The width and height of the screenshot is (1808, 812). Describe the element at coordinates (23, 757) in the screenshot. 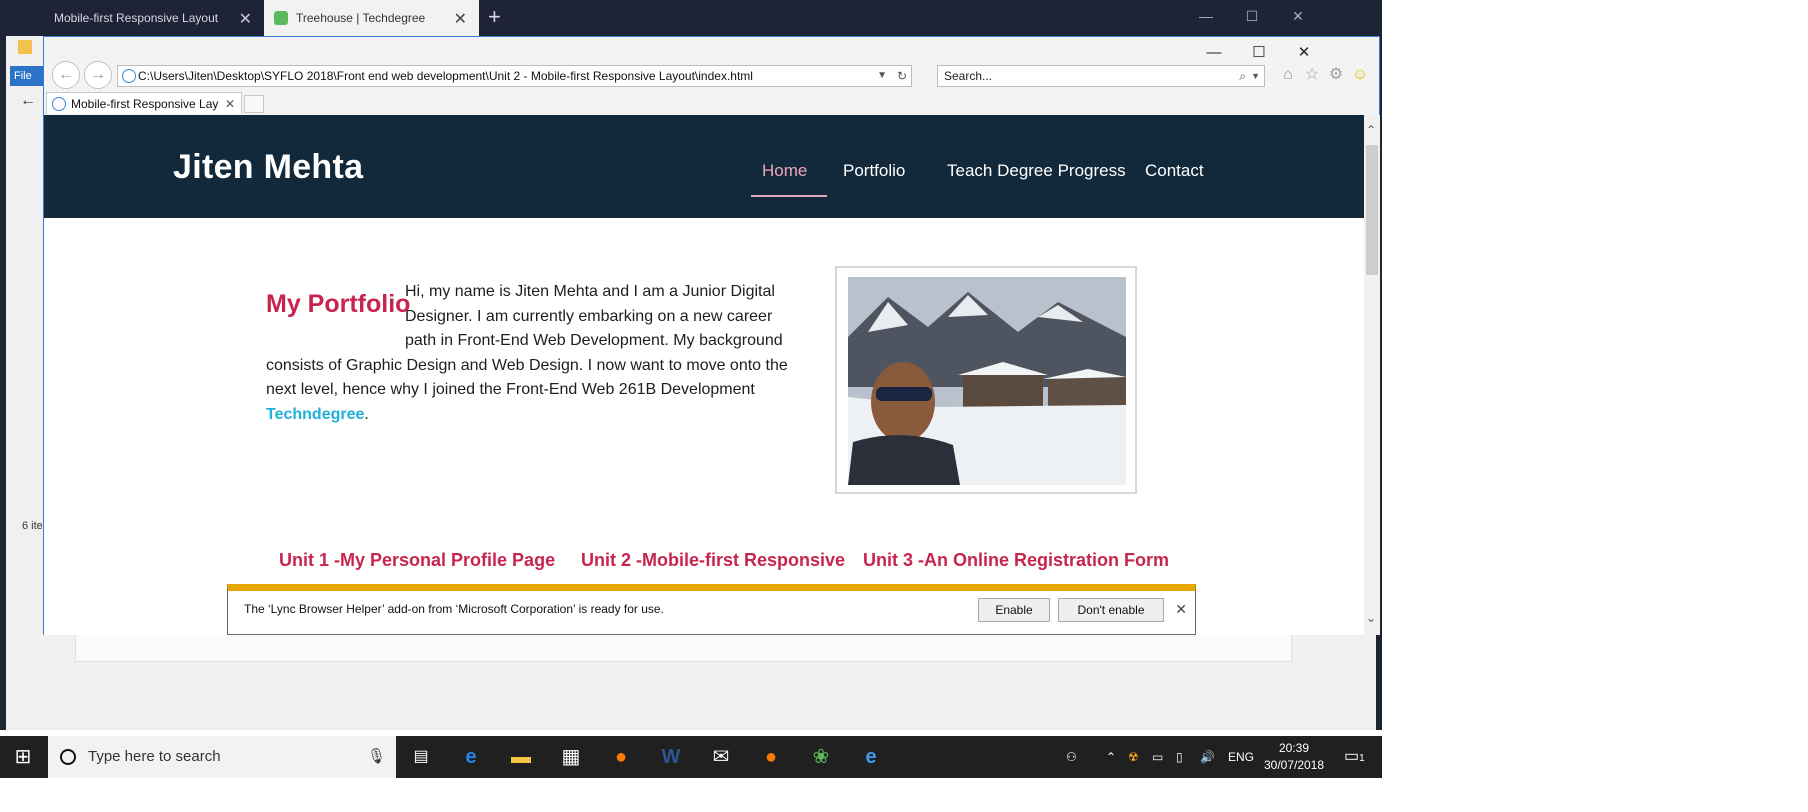

I see `windows-start-icon: ⊞` at that location.